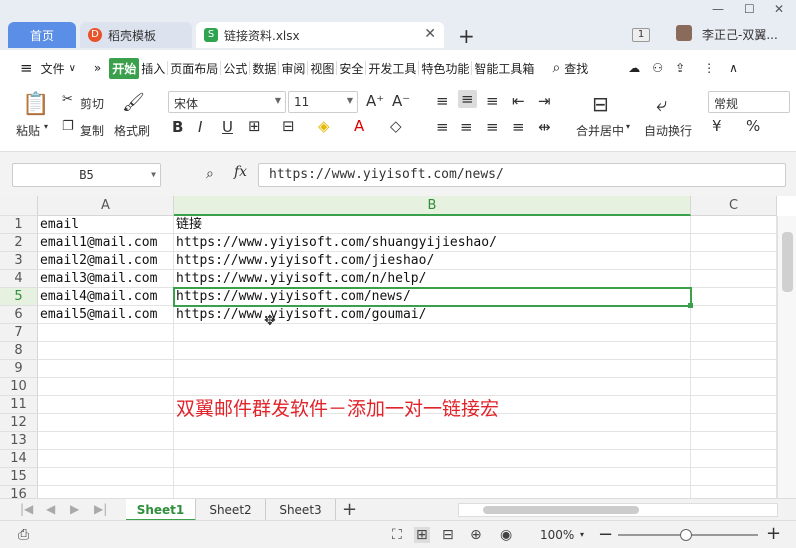  Describe the element at coordinates (351, 68) in the screenshot. I see `menu-security: 安全` at that location.